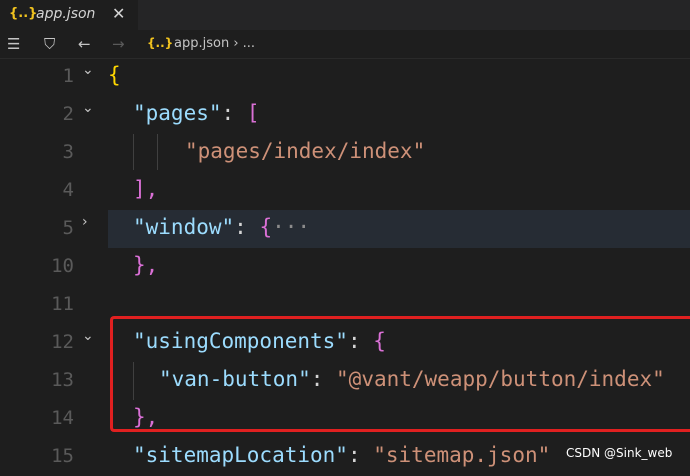  Describe the element at coordinates (84, 44) in the screenshot. I see `back-arrow-icon: ←` at that location.